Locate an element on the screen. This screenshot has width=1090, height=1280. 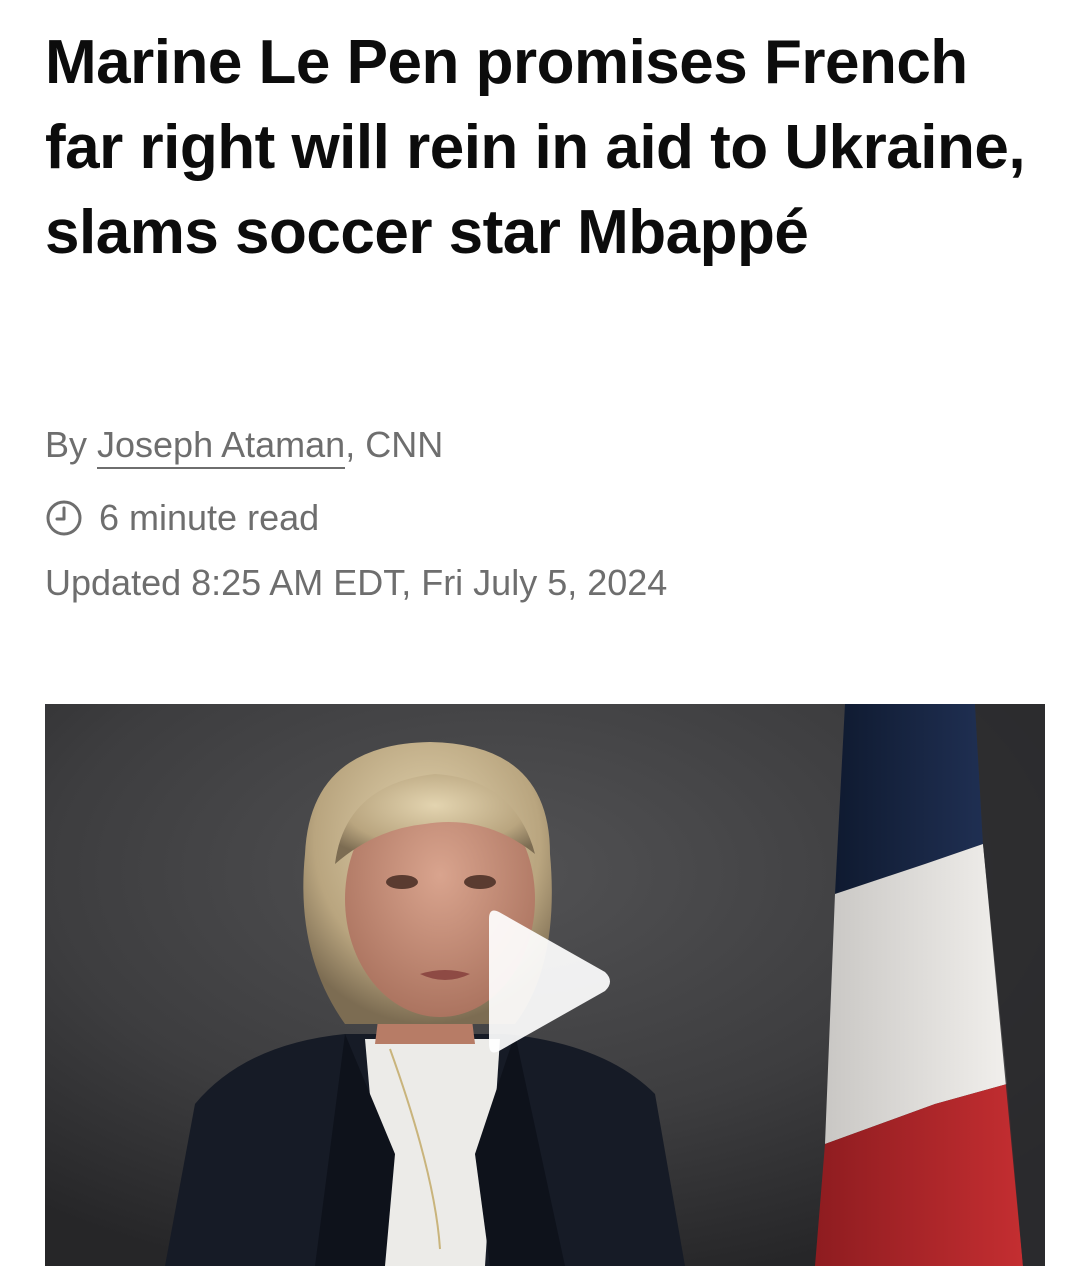
read-time-label: 6 minute read is located at coordinates (209, 517).